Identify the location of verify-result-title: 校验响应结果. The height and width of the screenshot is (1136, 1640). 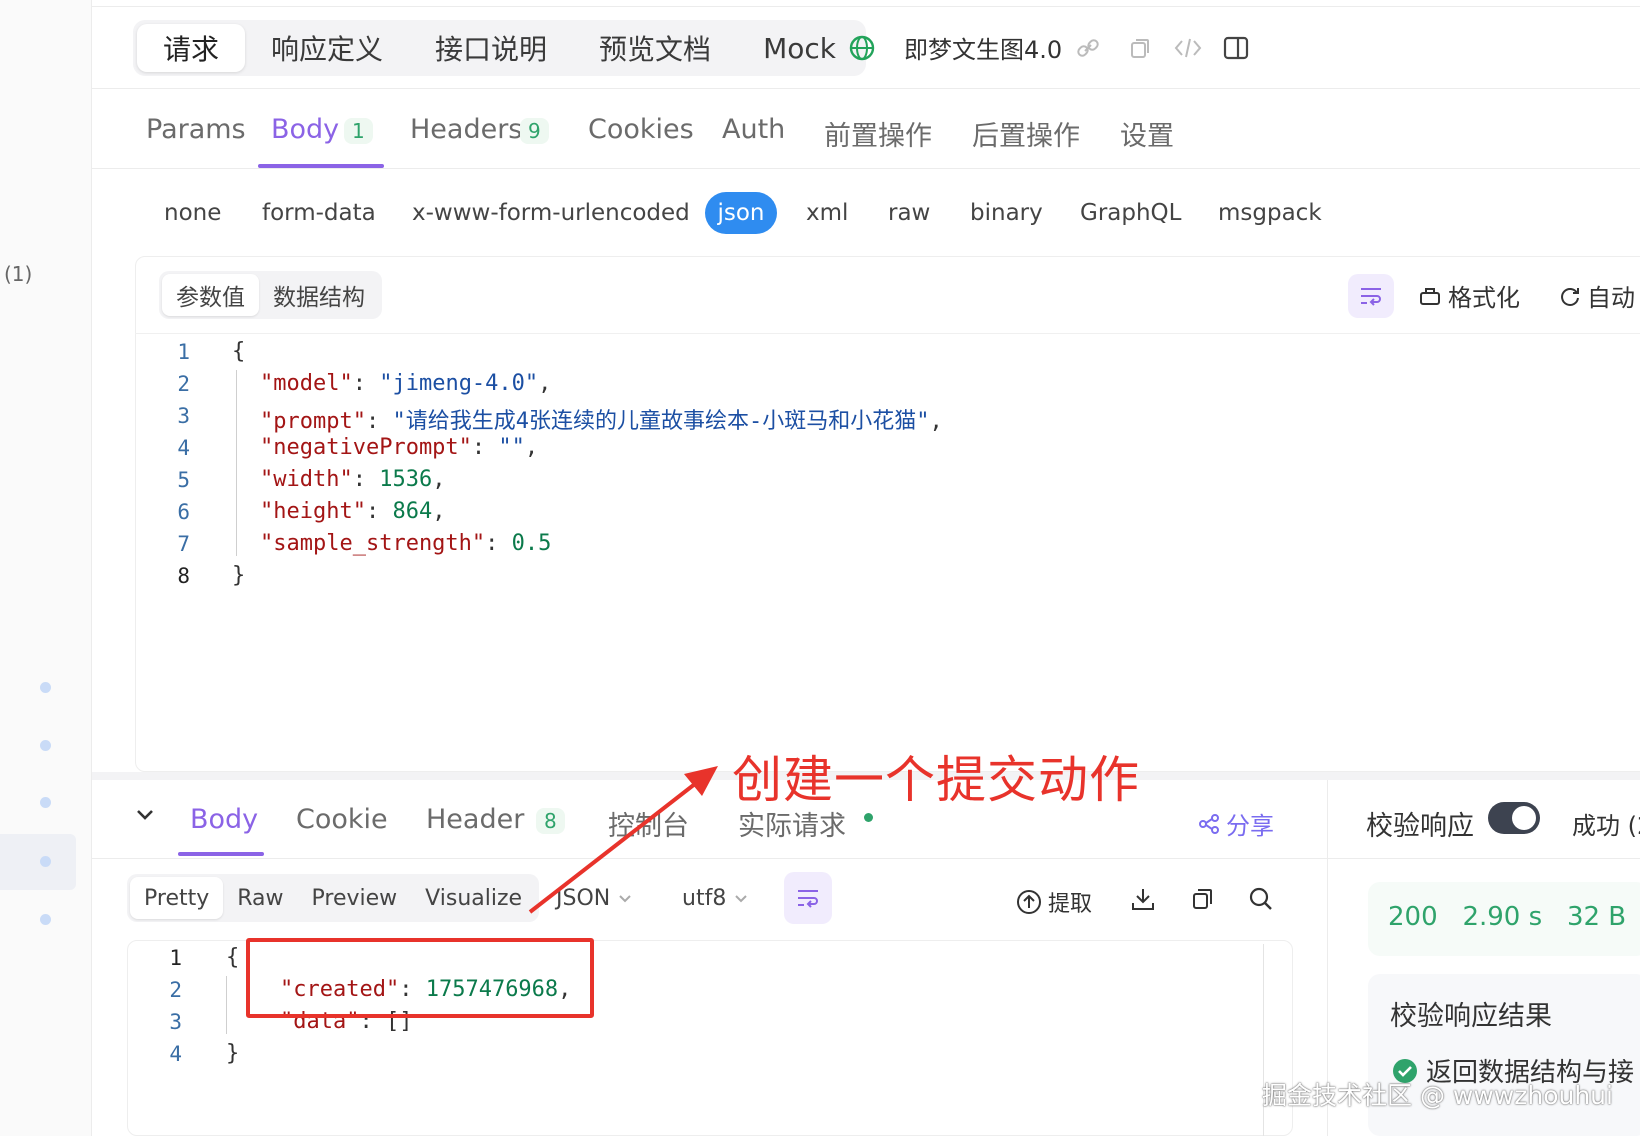
(1471, 1016).